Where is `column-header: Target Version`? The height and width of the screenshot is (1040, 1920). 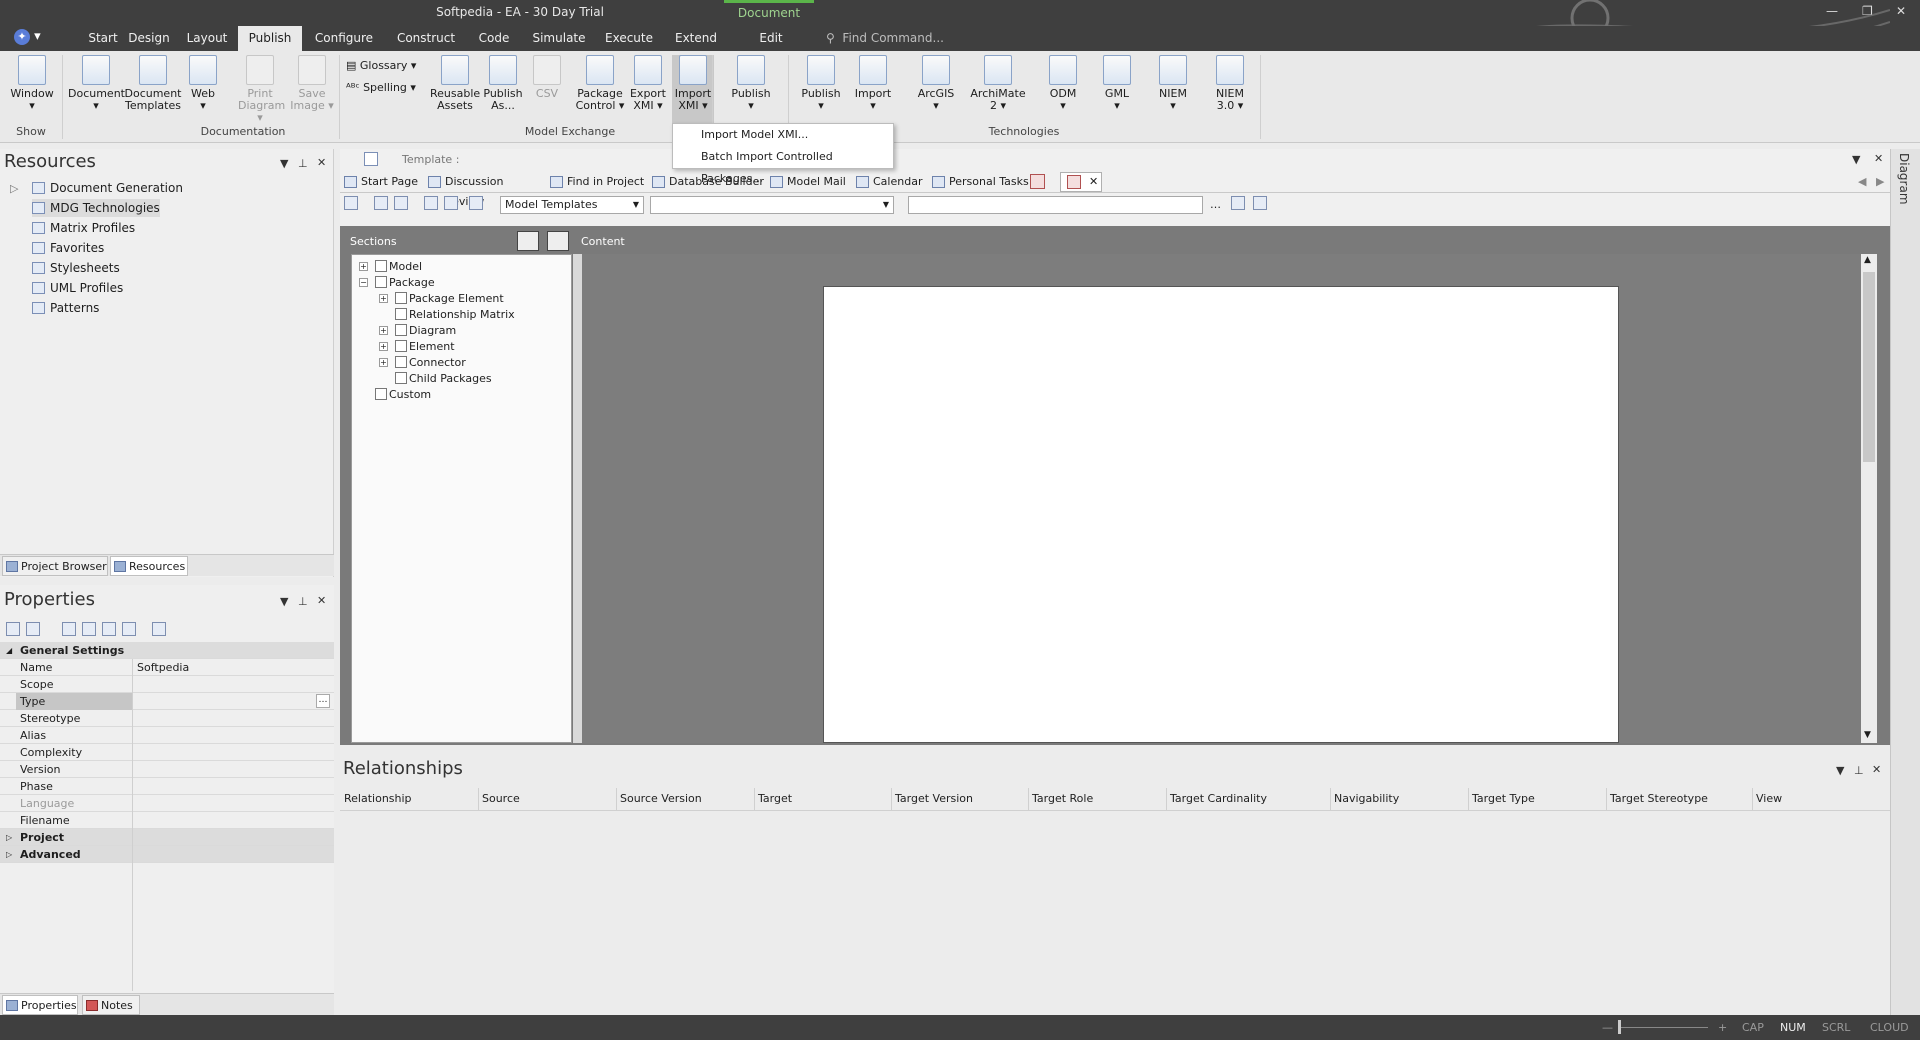 column-header: Target Version is located at coordinates (934, 798).